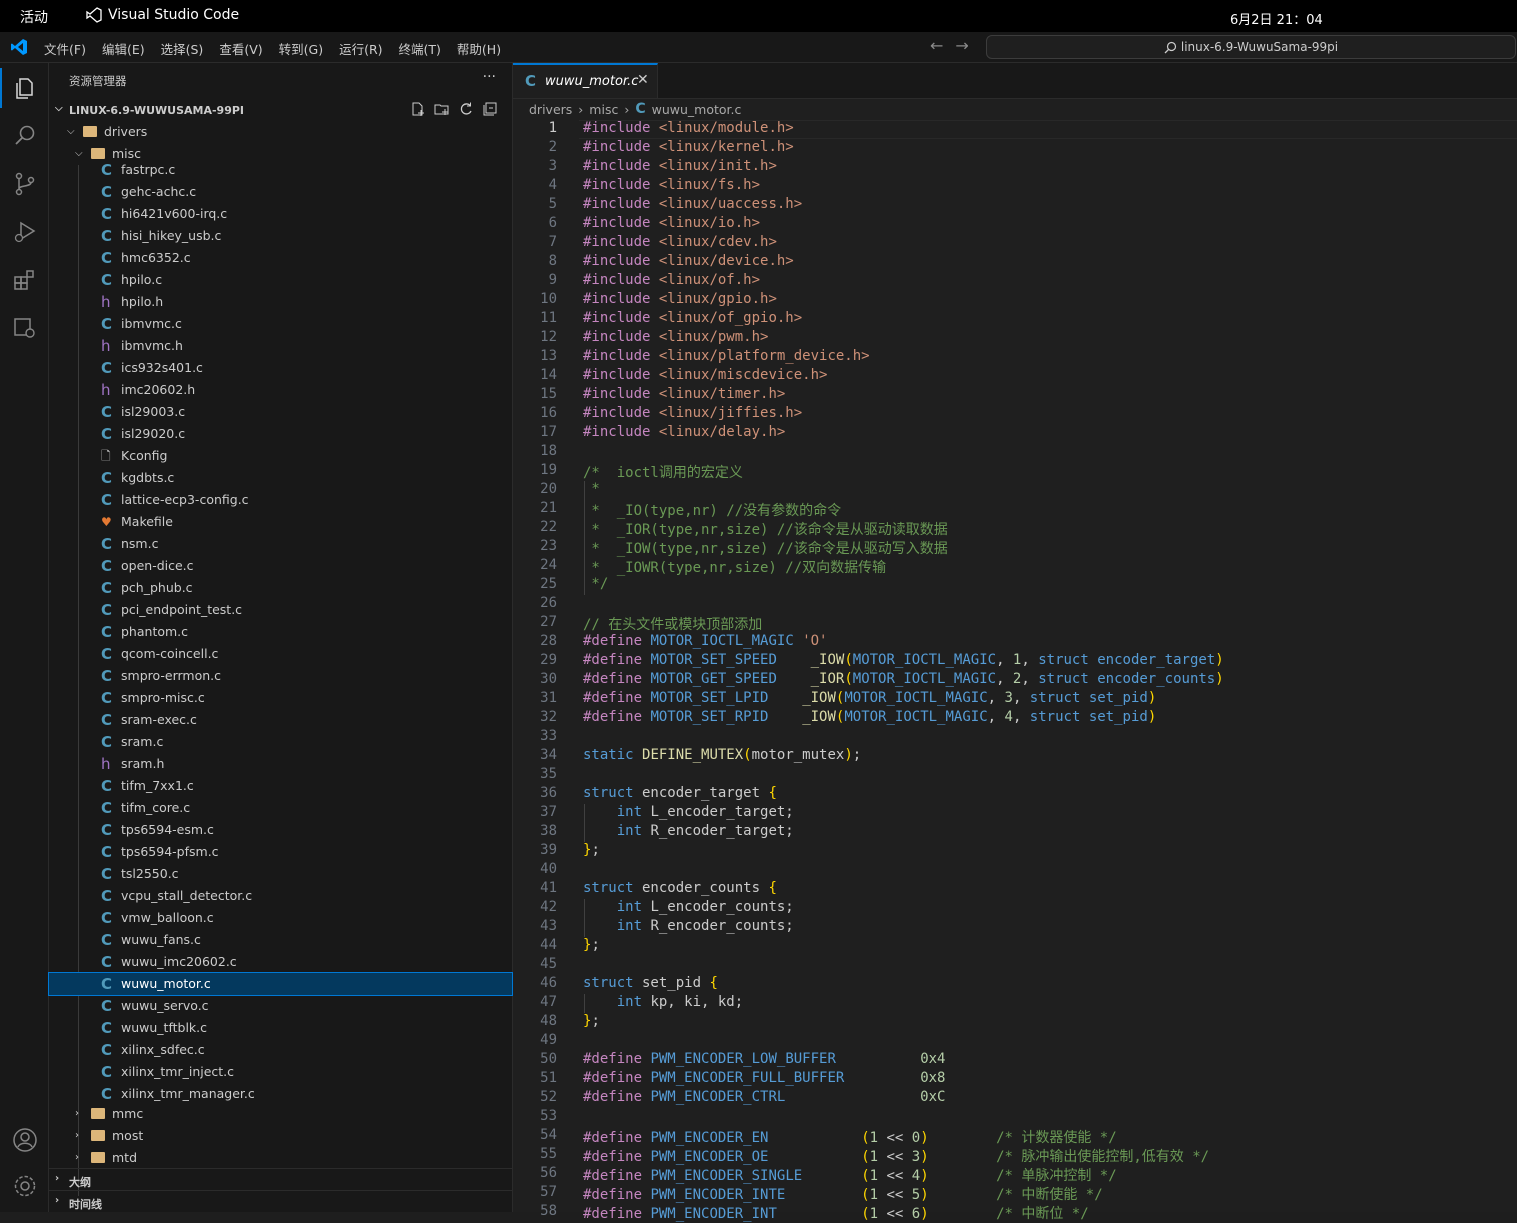 The height and width of the screenshot is (1223, 1517). I want to click on file-item: Cvmw_balloon.c, so click(280, 918).